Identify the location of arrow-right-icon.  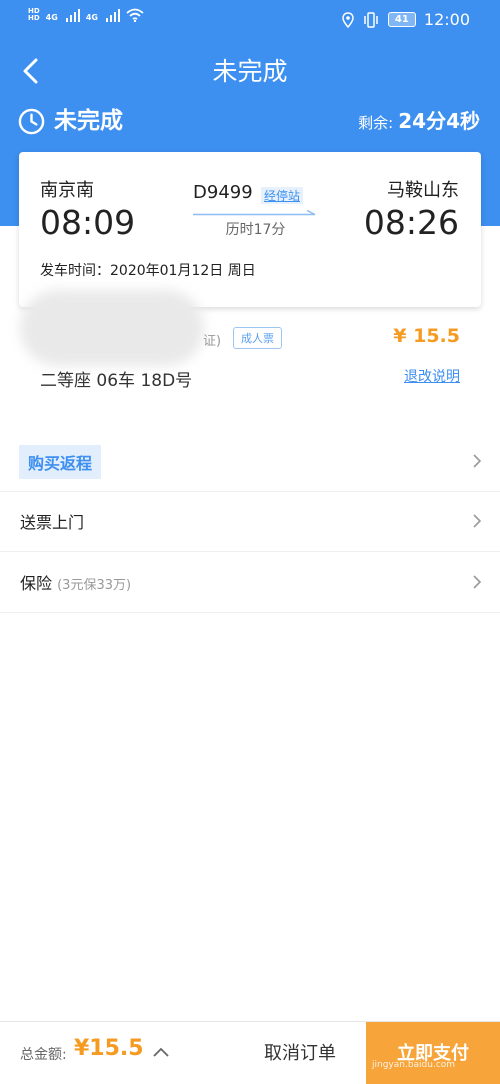
(254, 213).